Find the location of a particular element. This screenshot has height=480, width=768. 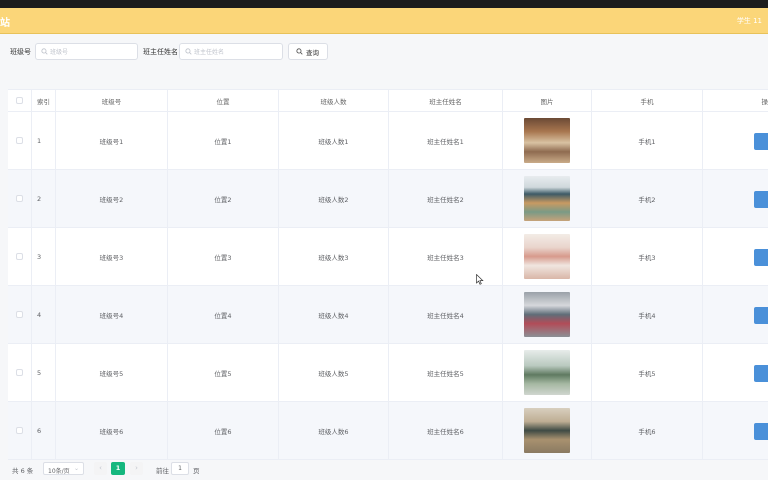

table-row: 6 班级号6 位置6 班级人数6 班主任姓名6 手机6 is located at coordinates (388, 431).